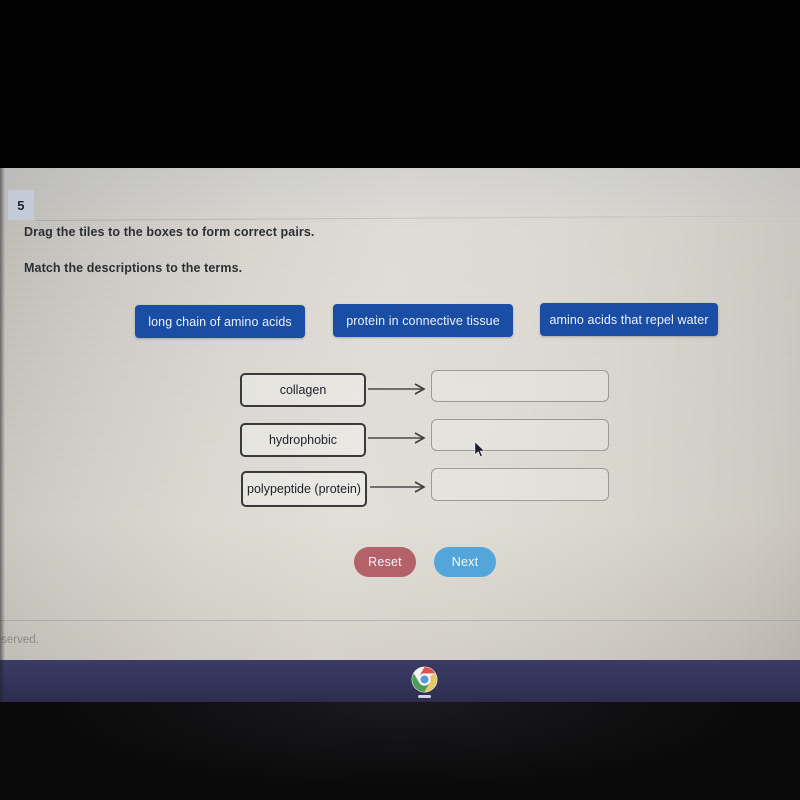 The height and width of the screenshot is (800, 800). Describe the element at coordinates (520, 435) in the screenshot. I see `drop-zone-hydrophobic` at that location.